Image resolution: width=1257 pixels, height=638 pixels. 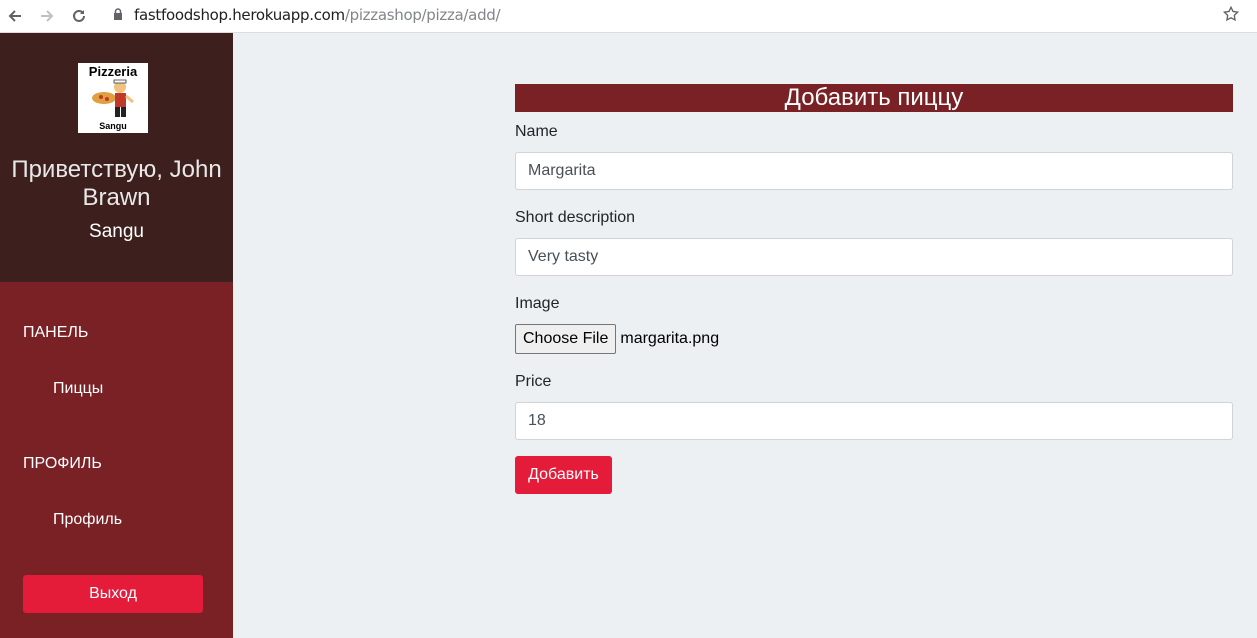 What do you see at coordinates (1231, 16) in the screenshot?
I see `star-icon` at bounding box center [1231, 16].